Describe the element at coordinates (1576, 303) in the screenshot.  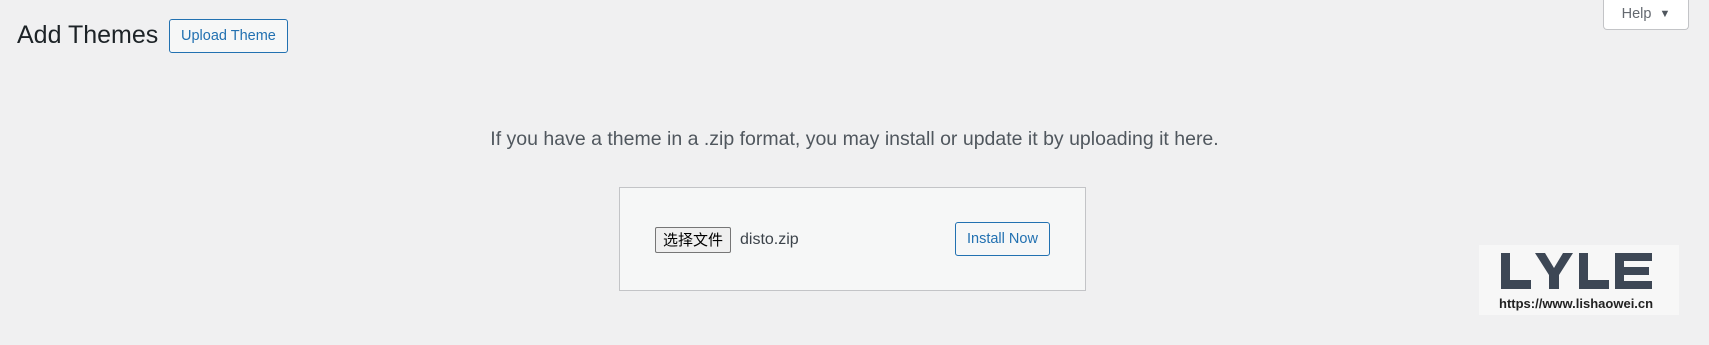
I see `watermark-url: https://www.lishaowei.cn` at that location.